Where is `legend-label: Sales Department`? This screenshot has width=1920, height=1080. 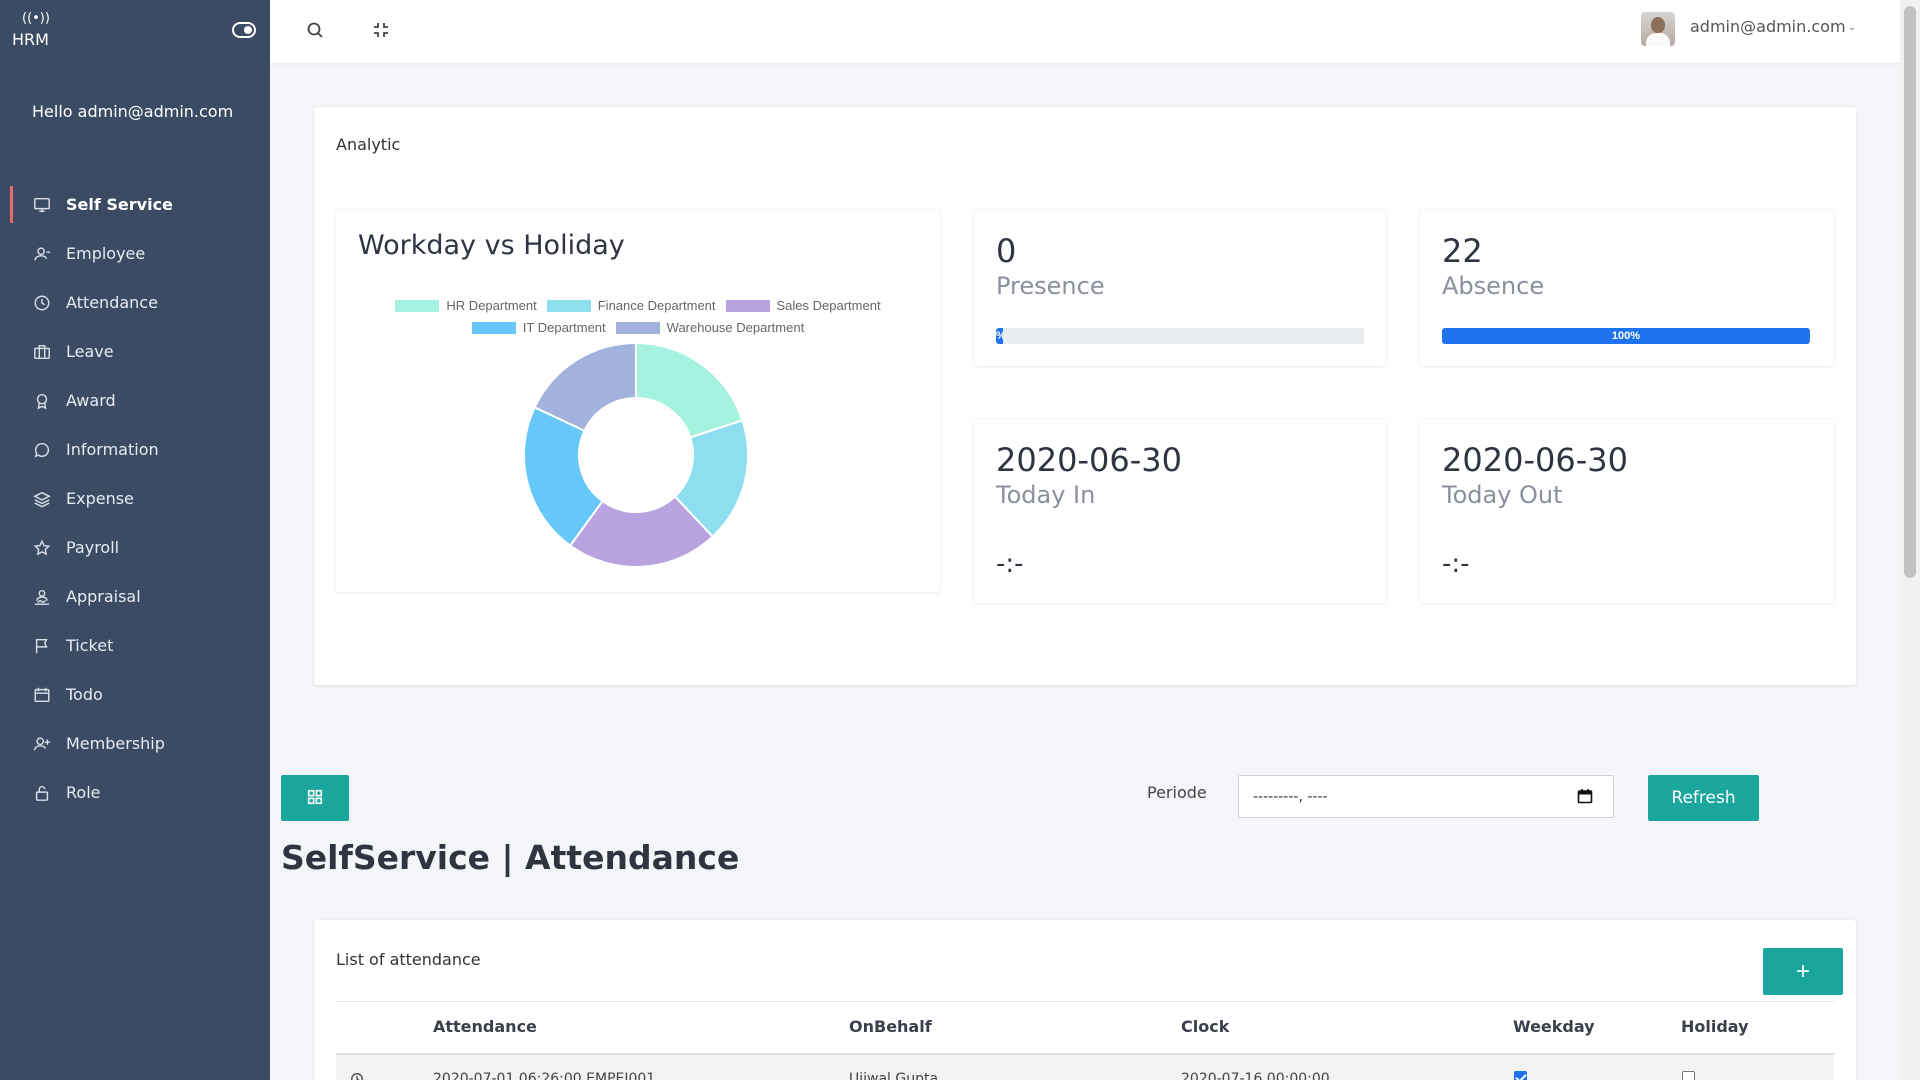 legend-label: Sales Department is located at coordinates (828, 305).